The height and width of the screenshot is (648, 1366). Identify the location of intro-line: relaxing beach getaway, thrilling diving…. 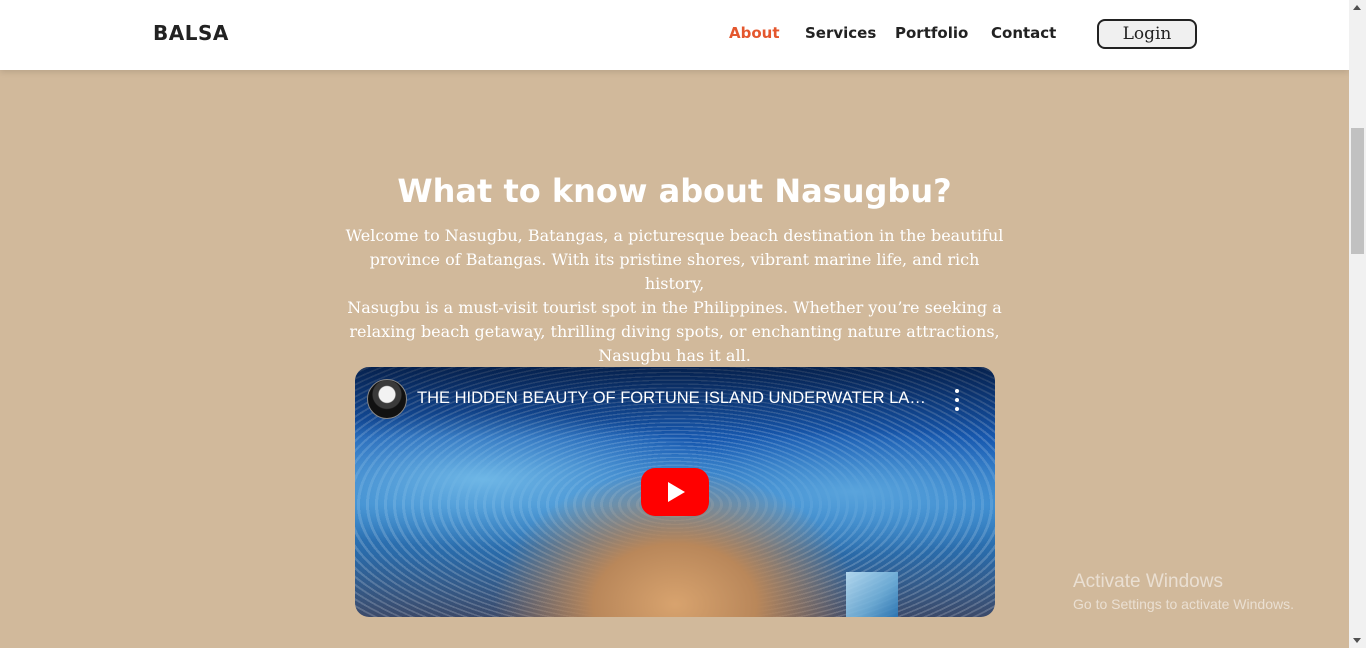
(674, 331).